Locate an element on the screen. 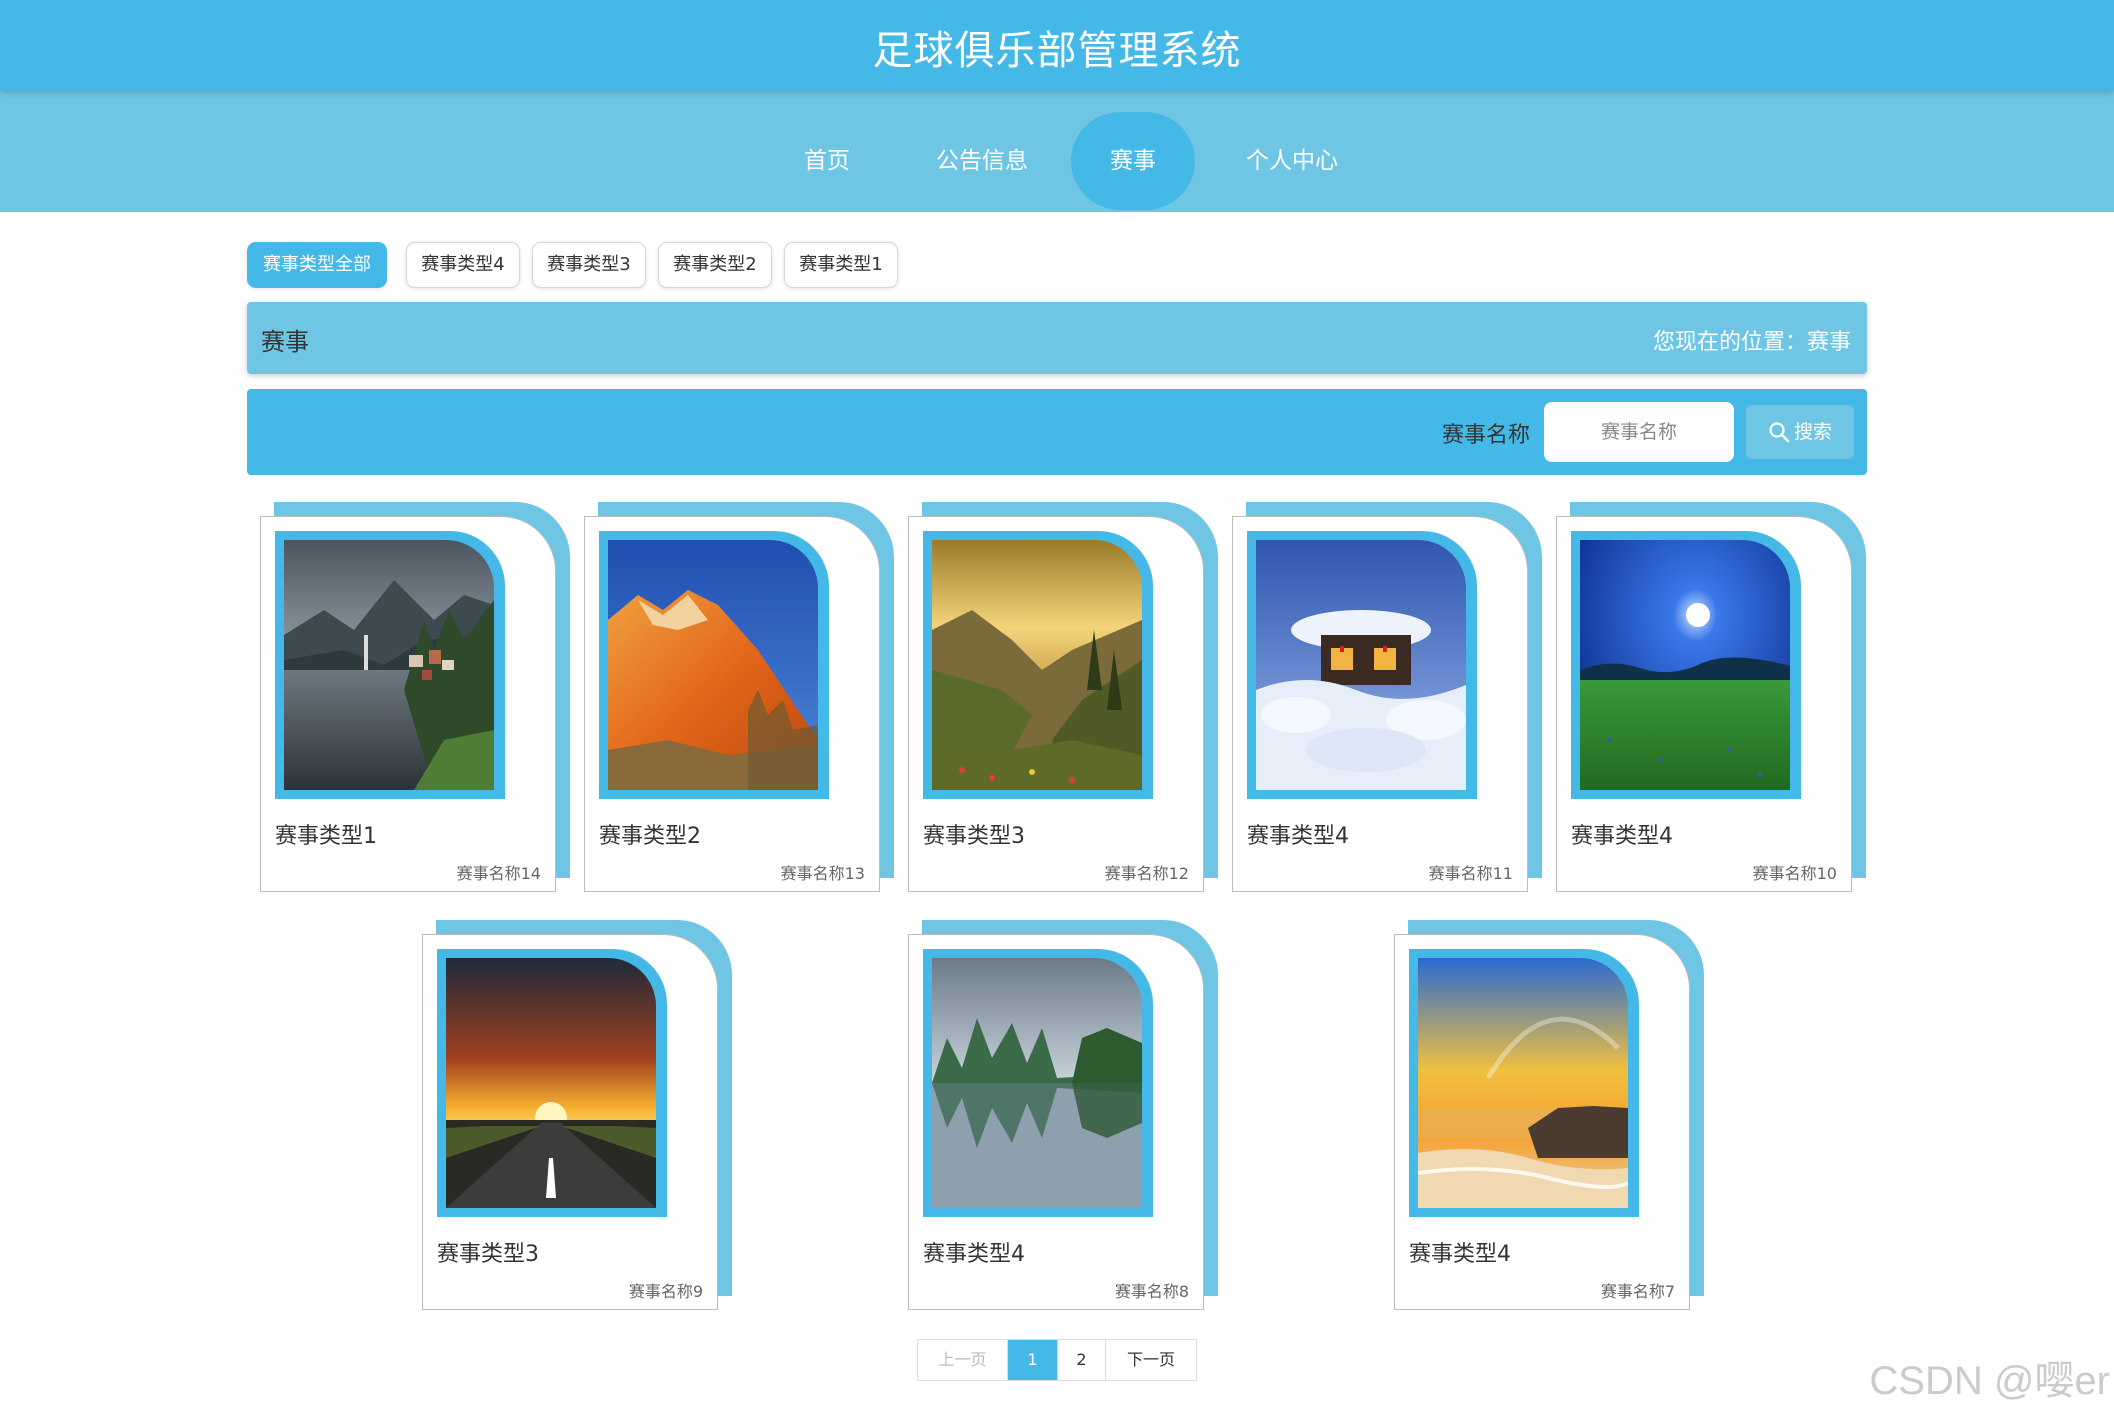  category-tab-type2: 赛事类型2 is located at coordinates (715, 265).